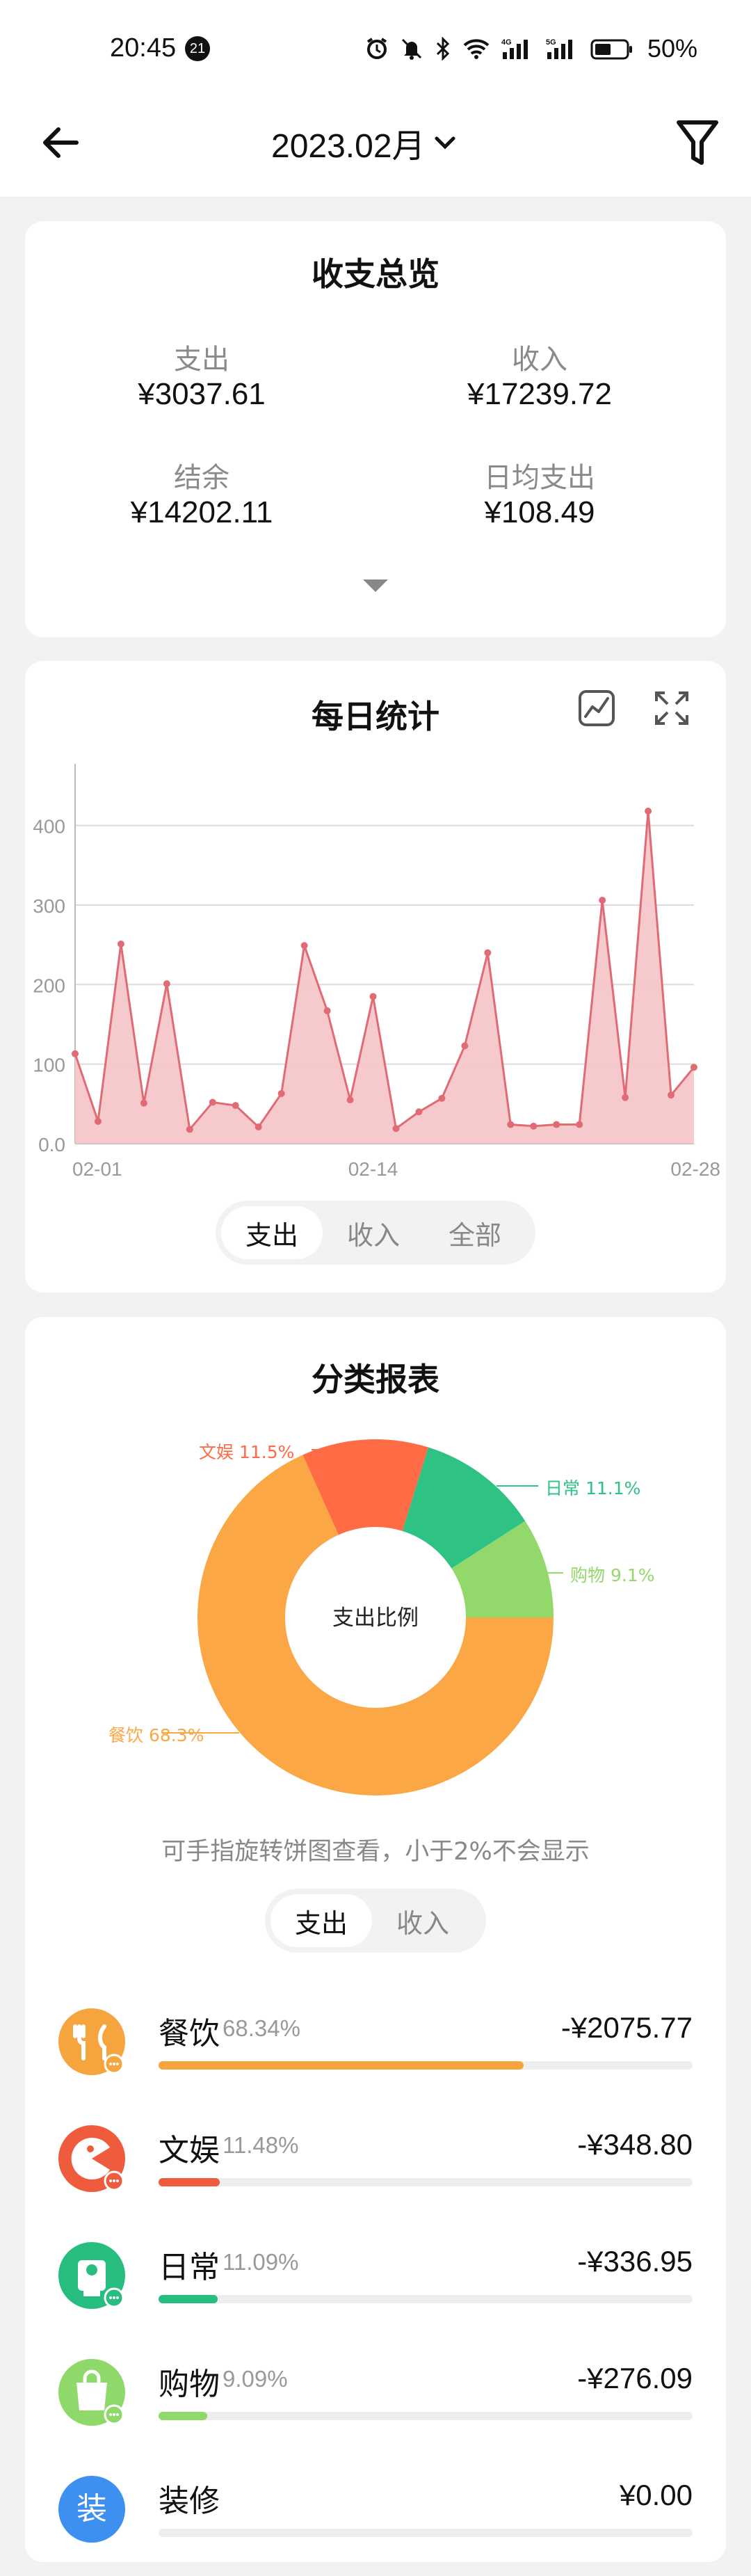 This screenshot has height=2576, width=751. I want to click on category-type-toggle: 支出 收入, so click(375, 1921).